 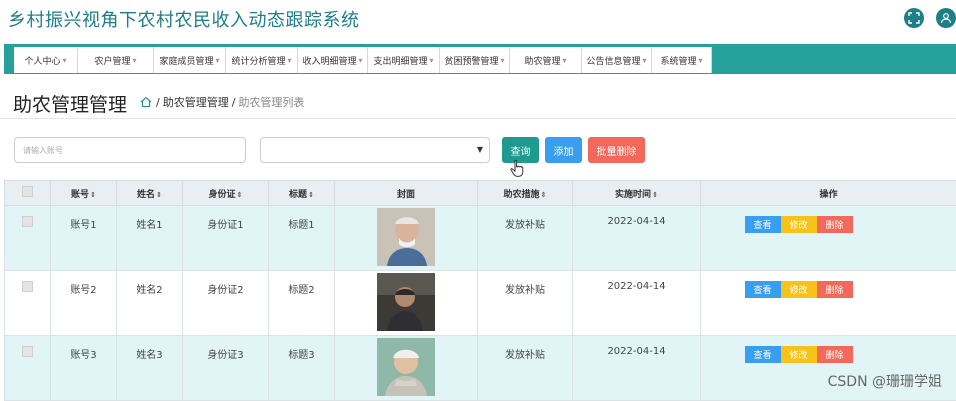 What do you see at coordinates (302, 368) in the screenshot?
I see `cell-title: 标题3` at bounding box center [302, 368].